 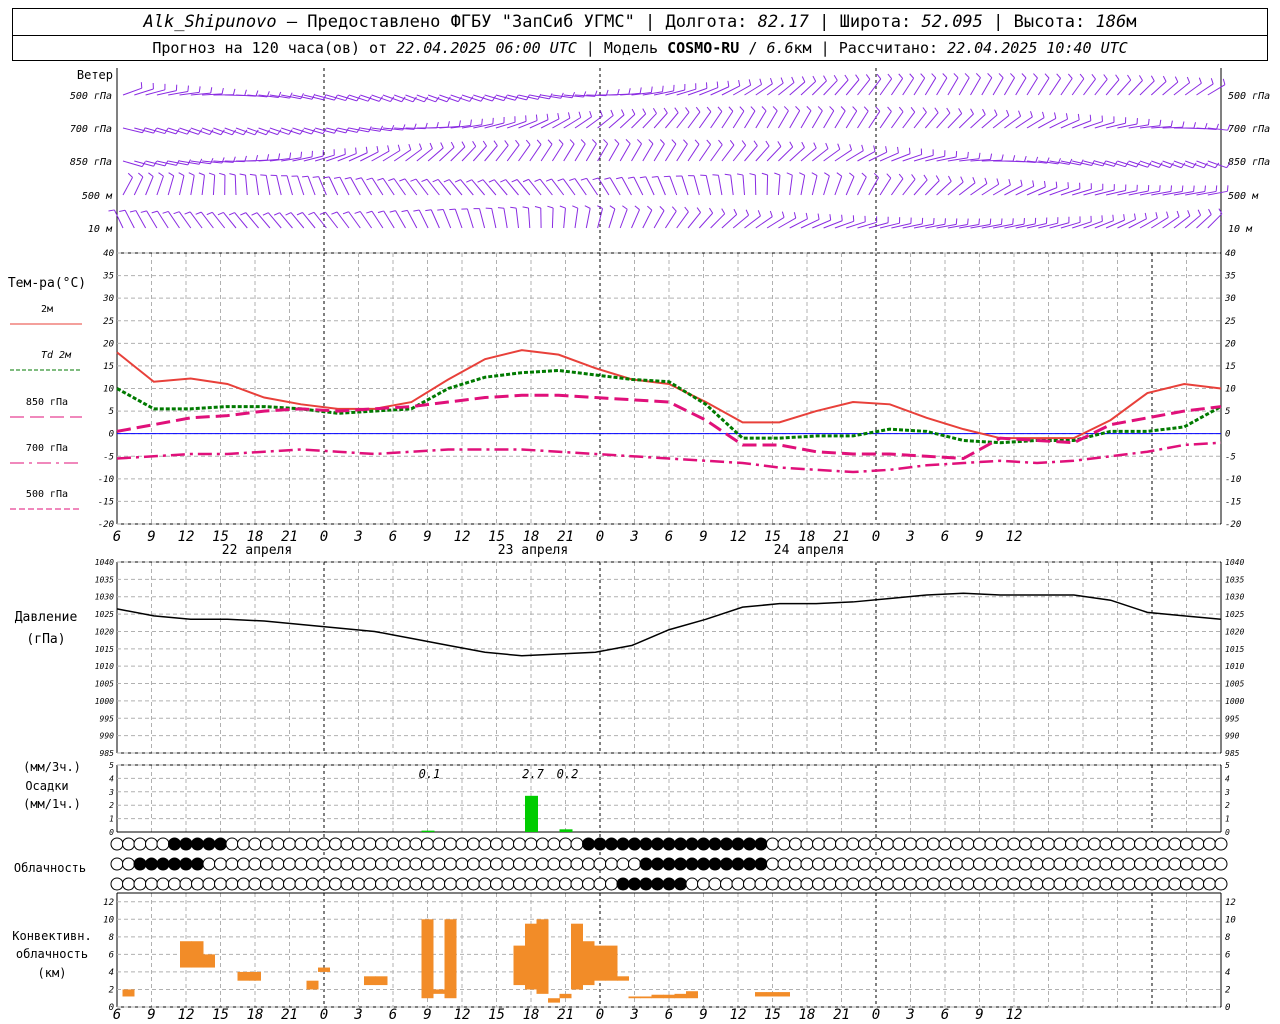 I want to click on y-tick-label-right: 35, so click(x=1230, y=277).